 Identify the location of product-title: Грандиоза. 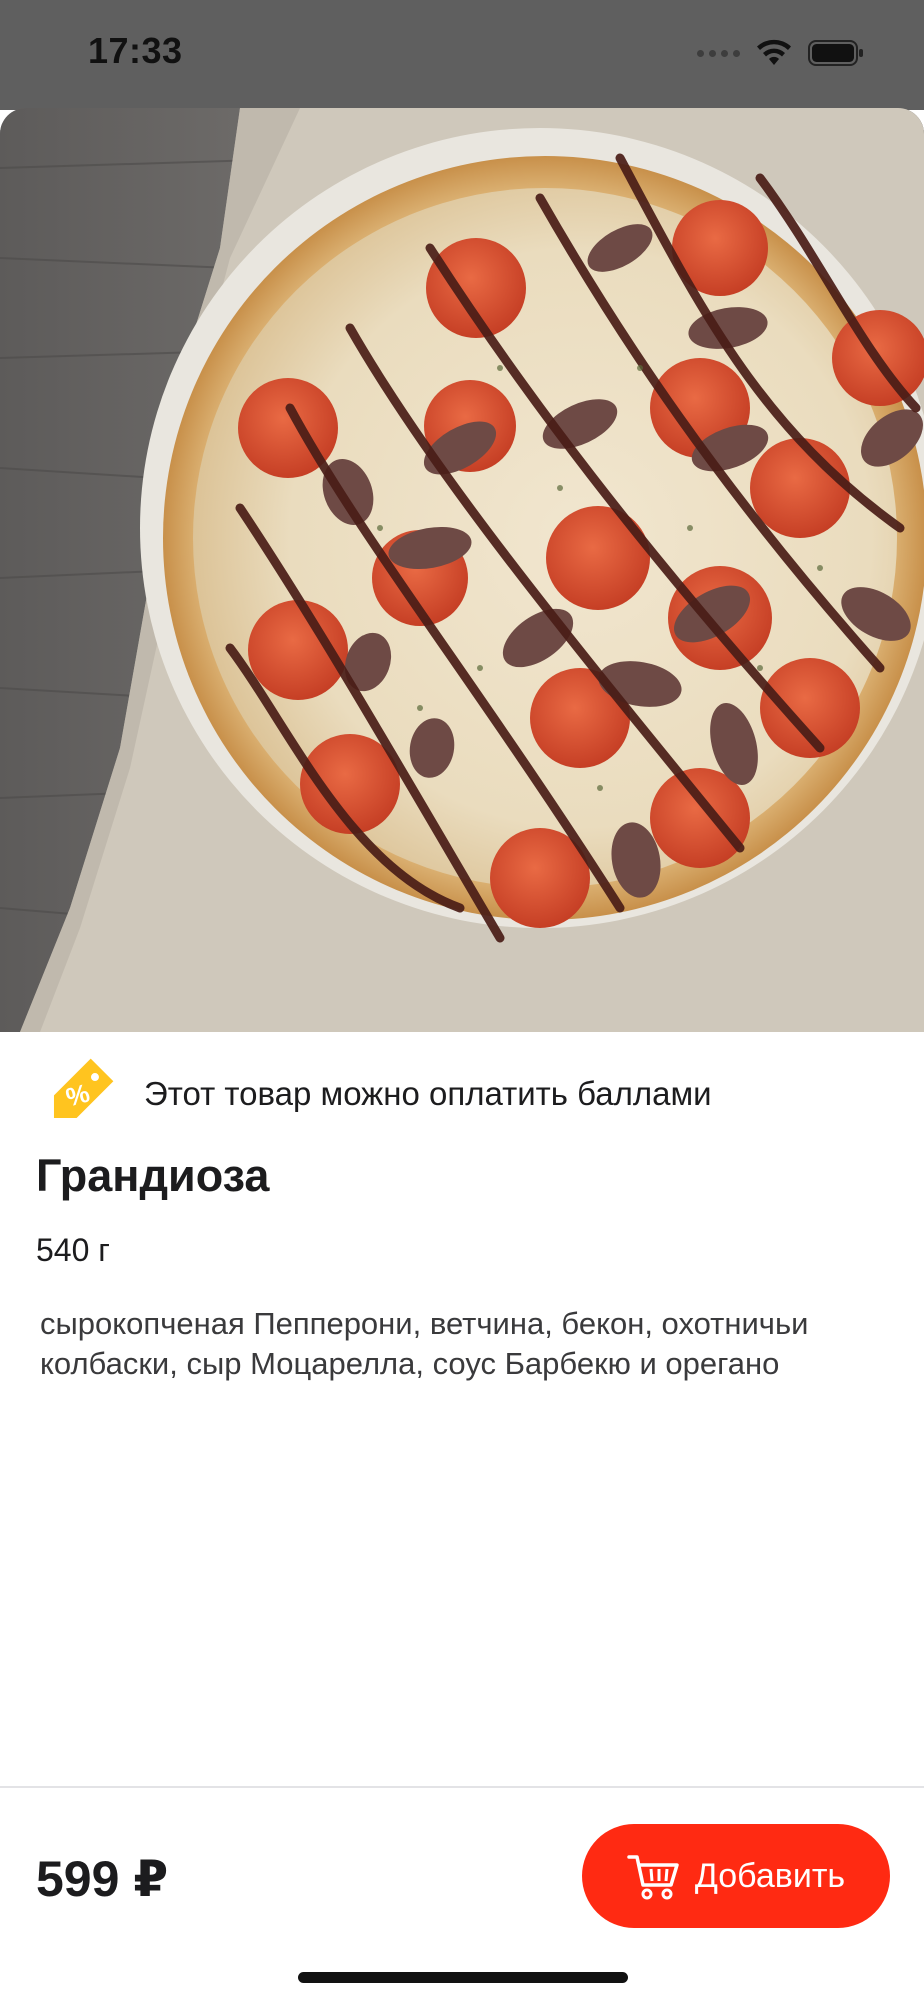
(153, 1175).